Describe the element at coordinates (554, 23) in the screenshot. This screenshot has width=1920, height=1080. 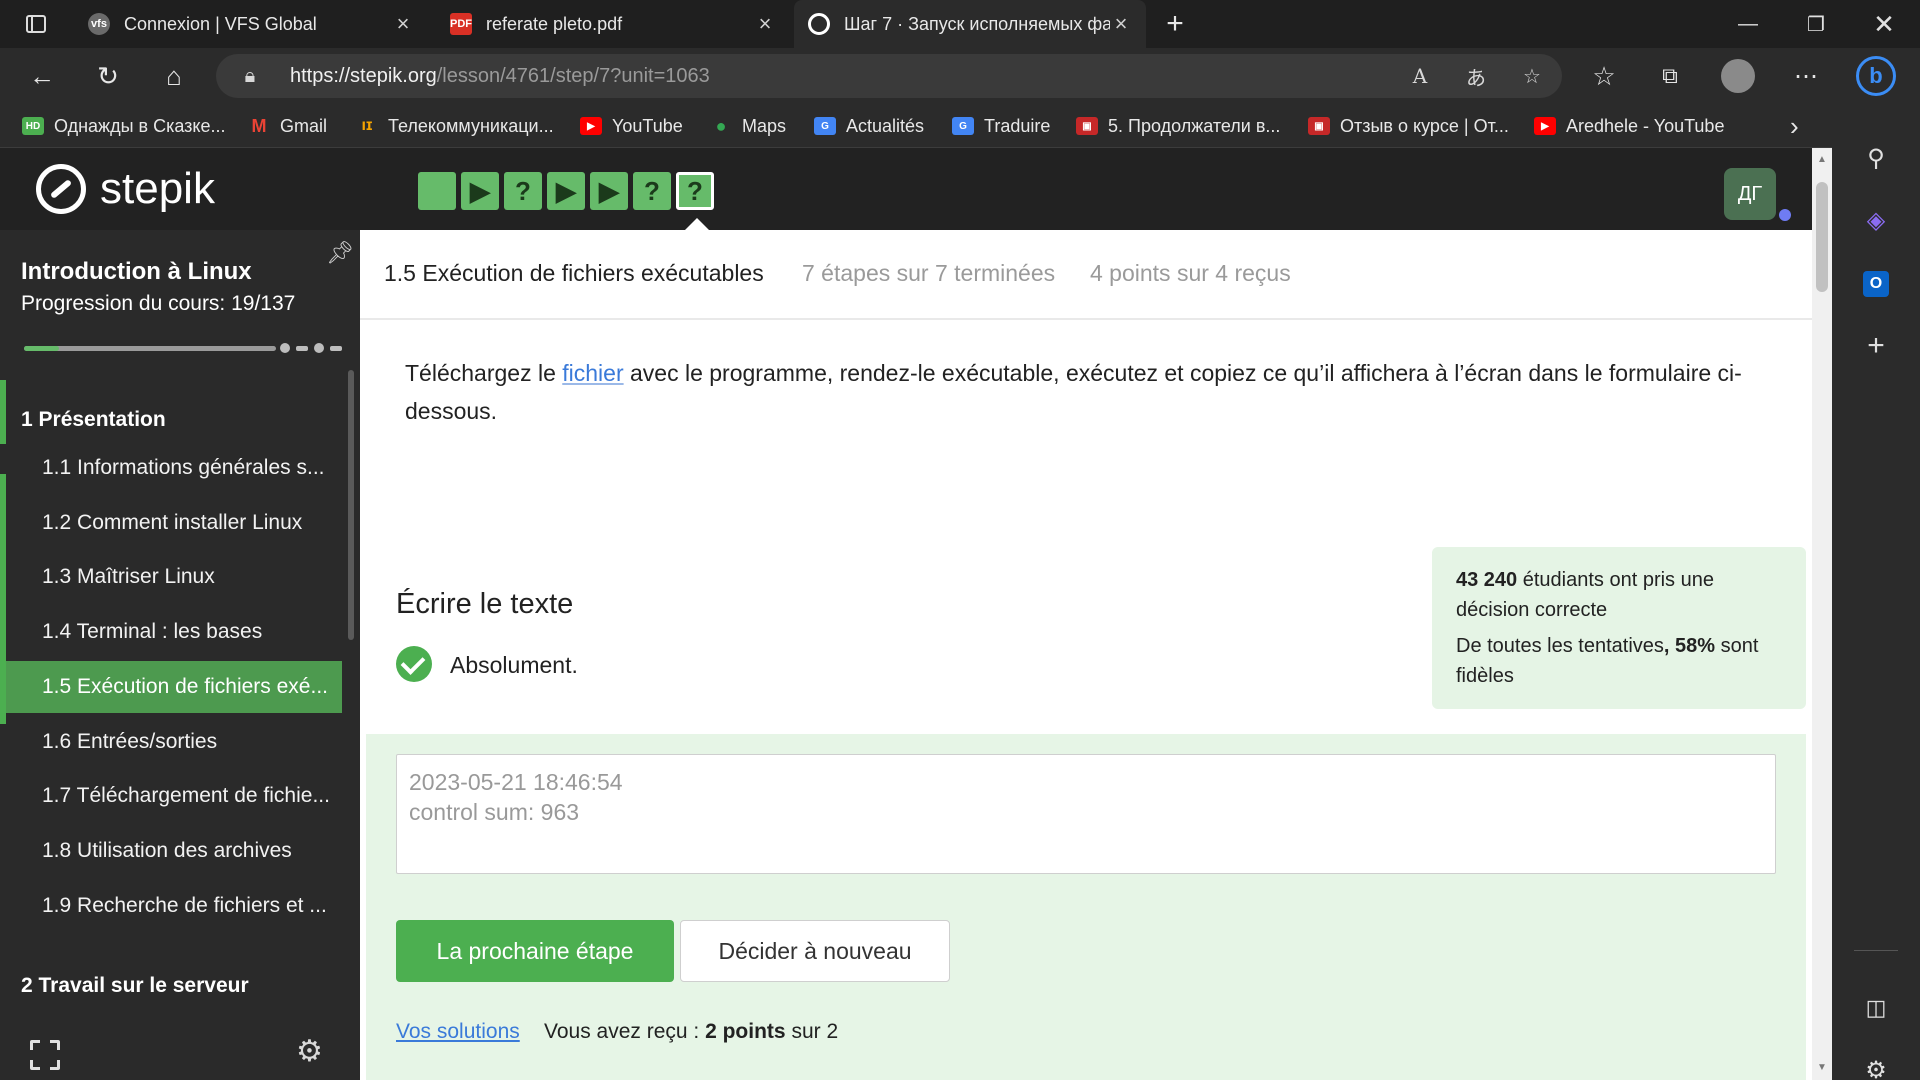
I see `tab-title: referate pleto.pdf` at that location.